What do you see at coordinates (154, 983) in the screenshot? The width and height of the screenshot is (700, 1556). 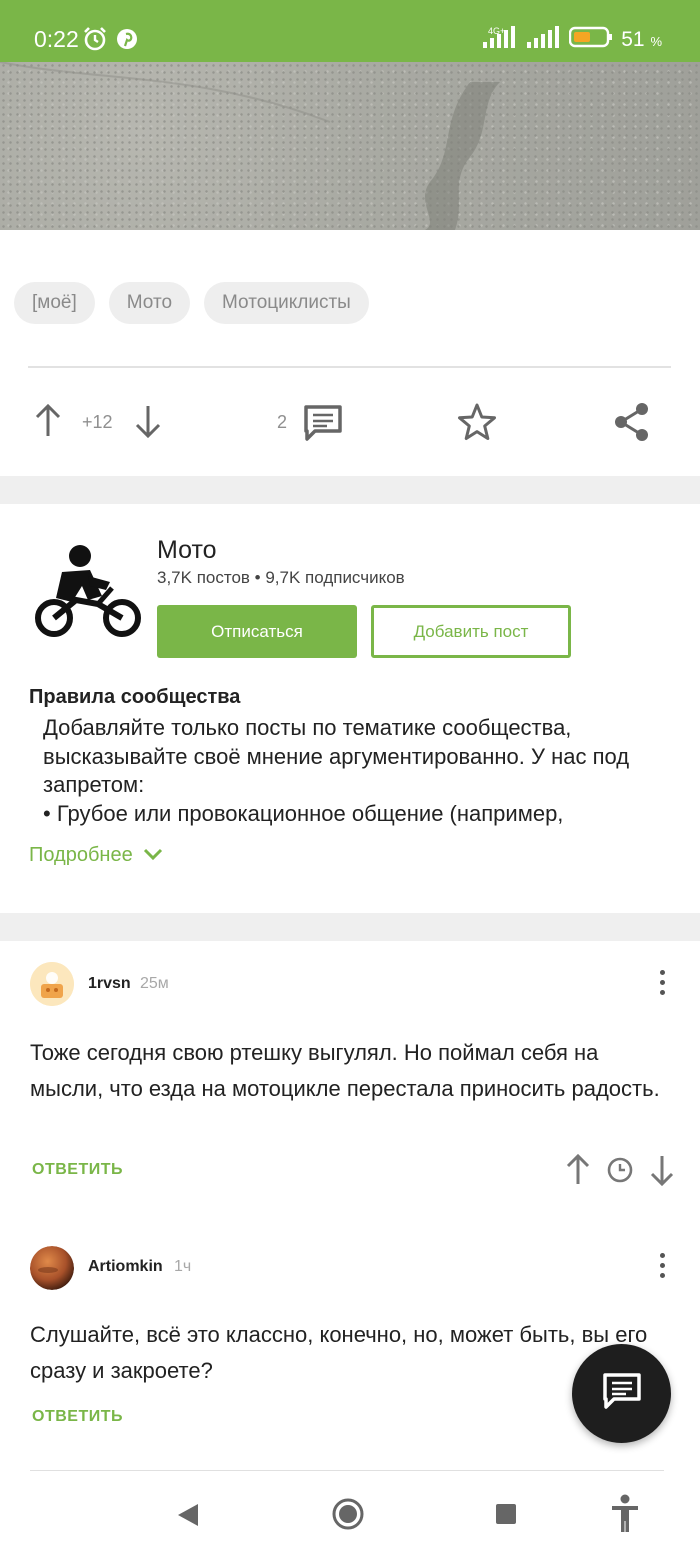 I see `comment-time: 25м` at bounding box center [154, 983].